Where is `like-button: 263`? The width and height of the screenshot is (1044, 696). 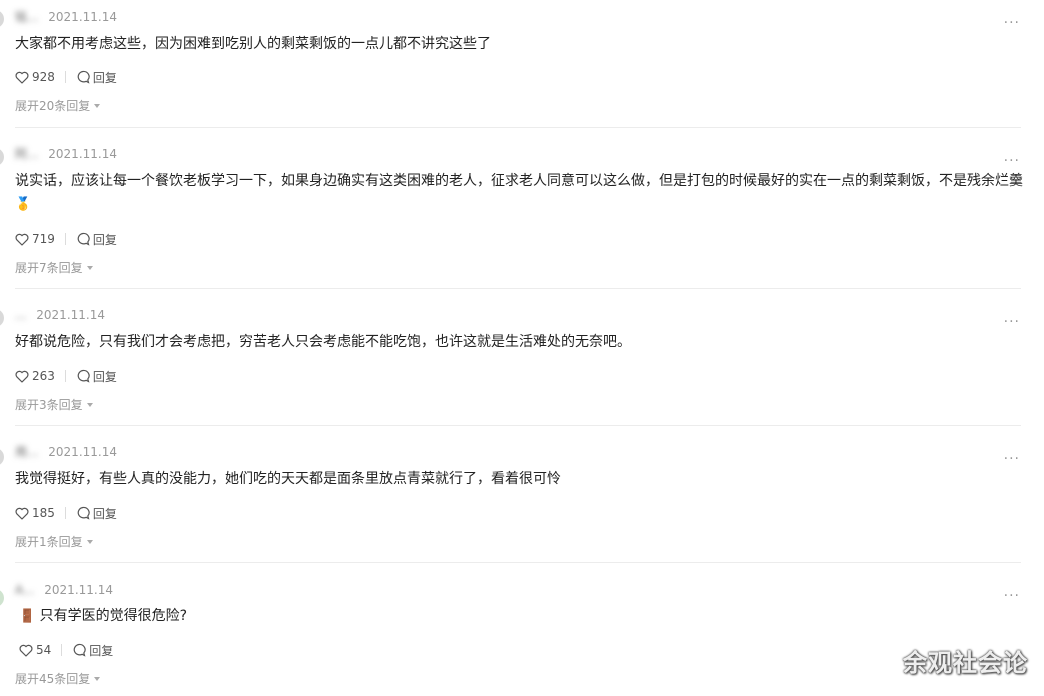
like-button: 263 is located at coordinates (35, 376).